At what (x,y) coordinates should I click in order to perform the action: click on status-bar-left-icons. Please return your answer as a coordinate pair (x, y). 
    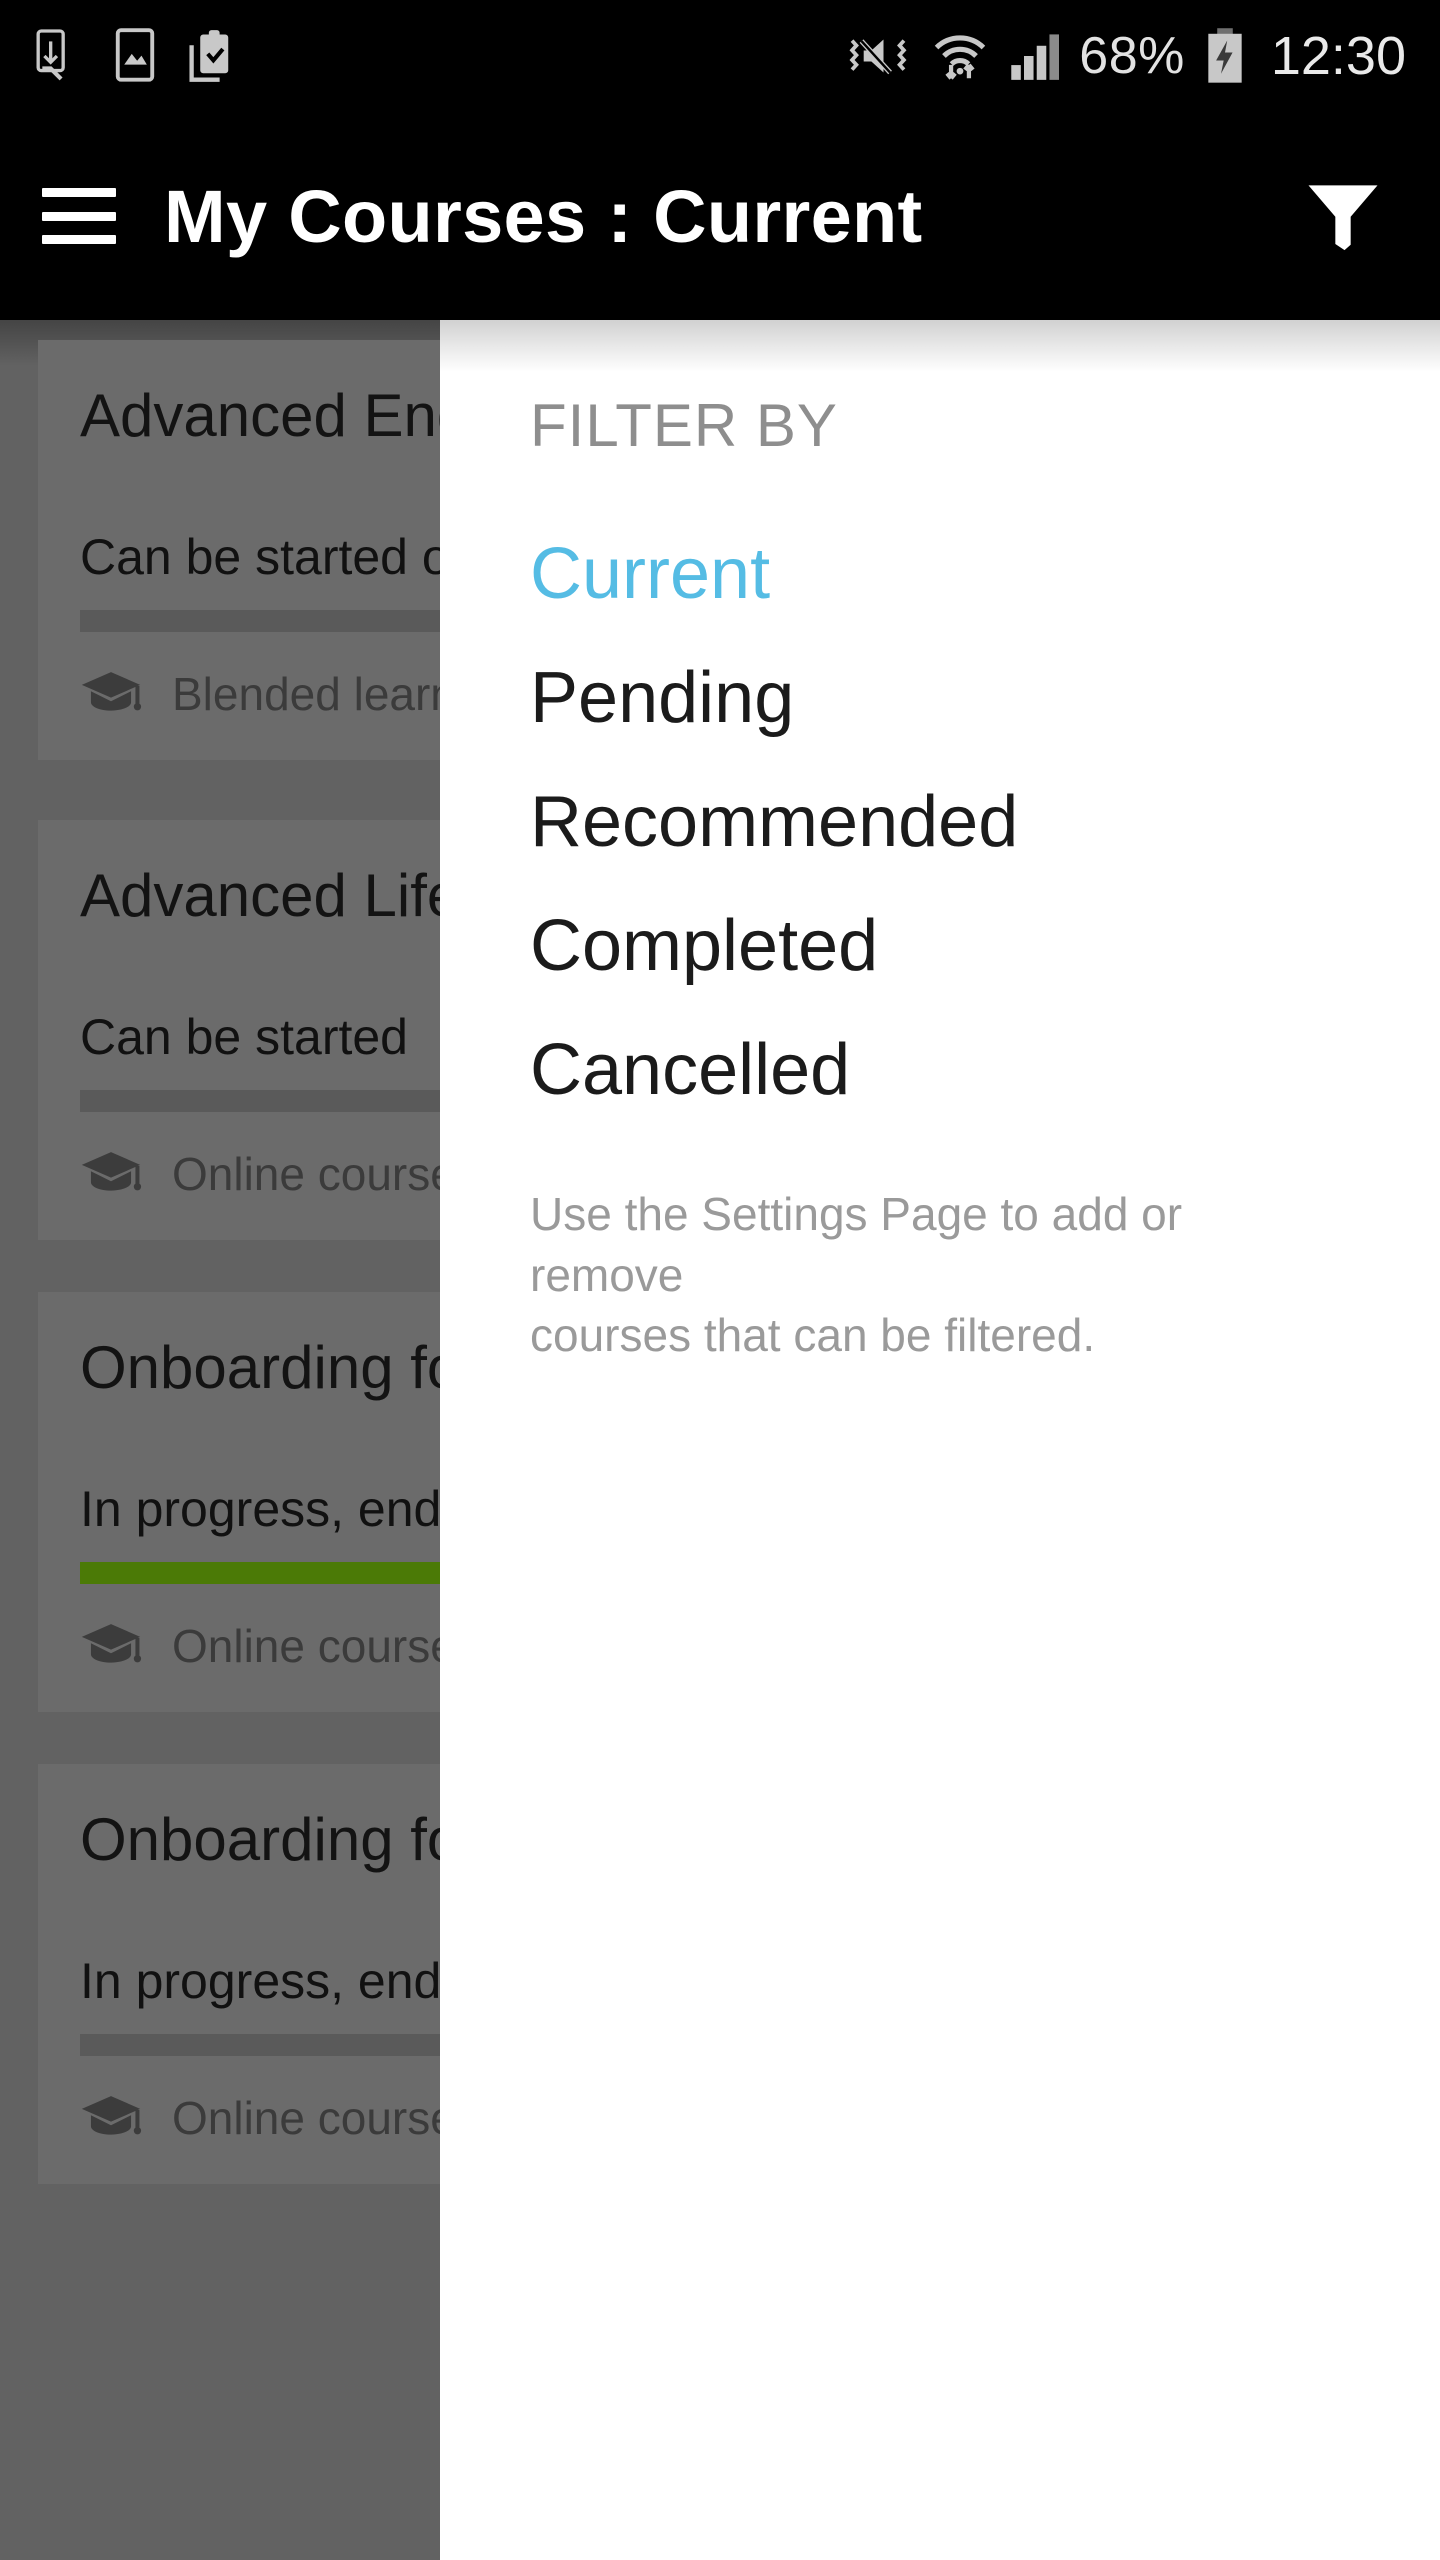
    Looking at the image, I should click on (135, 56).